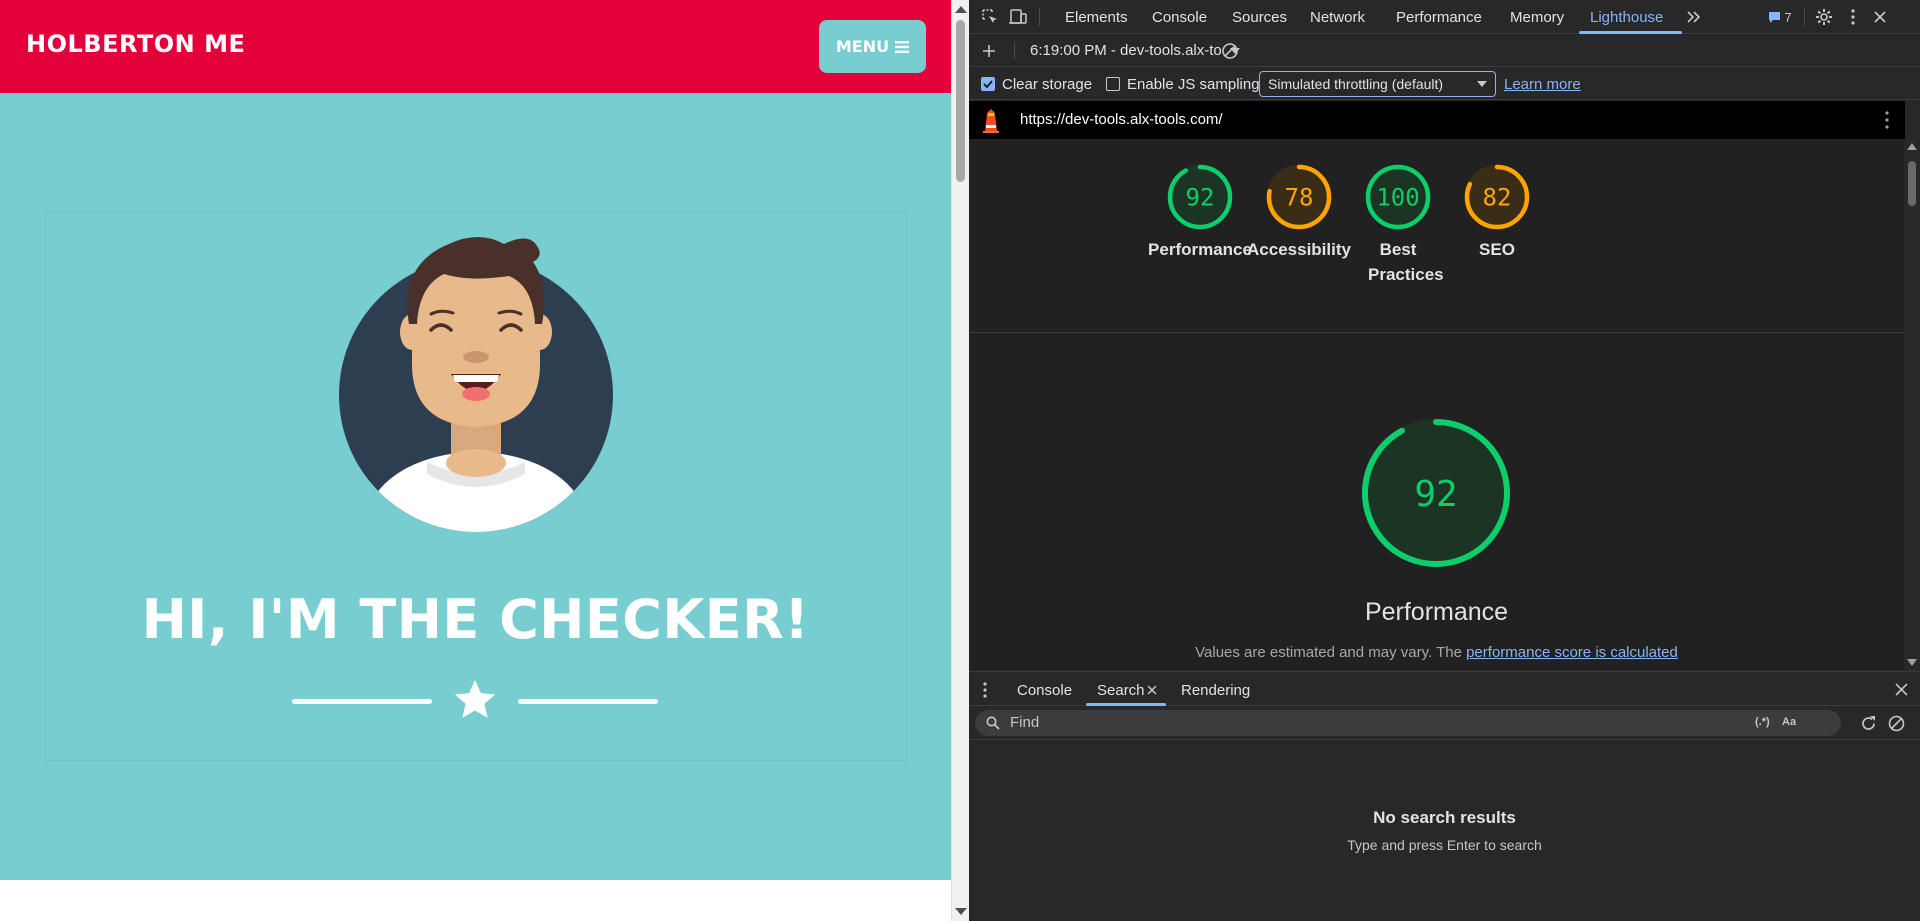 Image resolution: width=1920 pixels, height=921 pixels. I want to click on active-tab-indicator, so click(1630, 32).